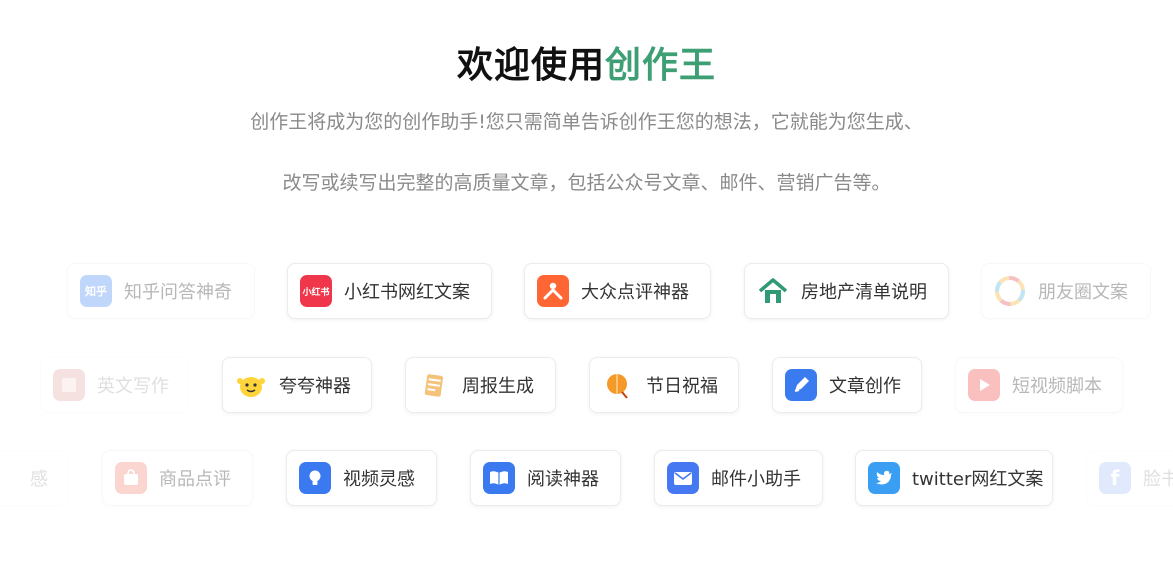 This screenshot has height=583, width=1173. I want to click on tool-row-3: 感 商品点评 视频灵感 阅读神器 邮件小助手 twitter网红文案 f 脸书, so click(586, 480).